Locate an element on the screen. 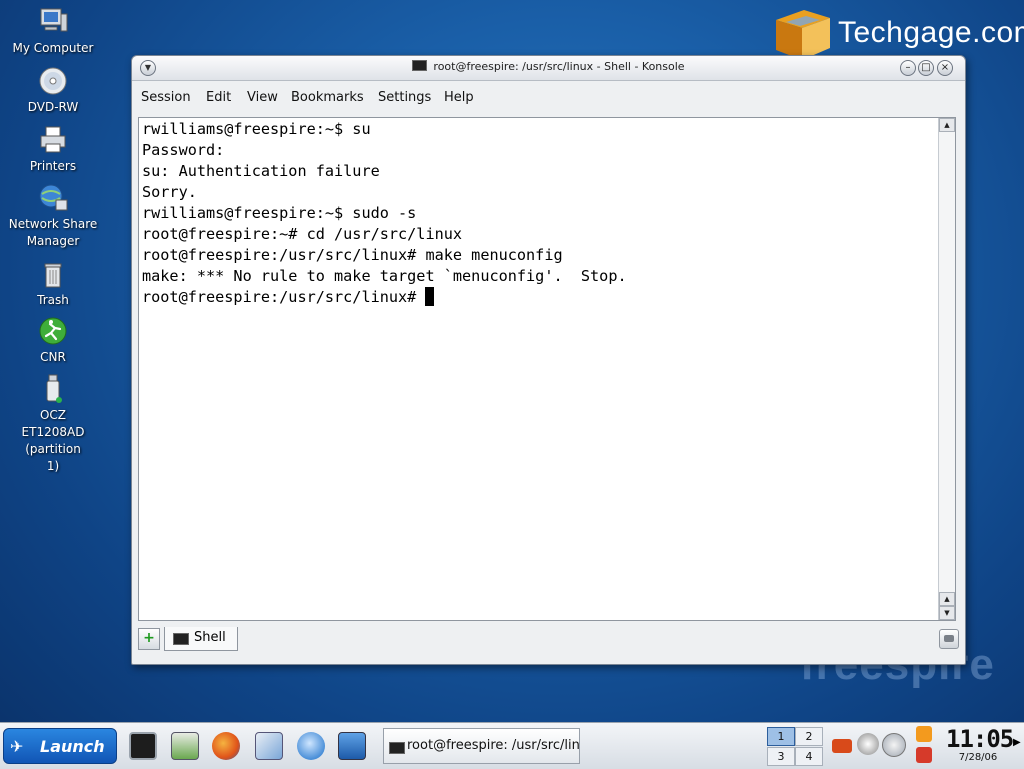  cube-logo-icon is located at coordinates (803, 35).